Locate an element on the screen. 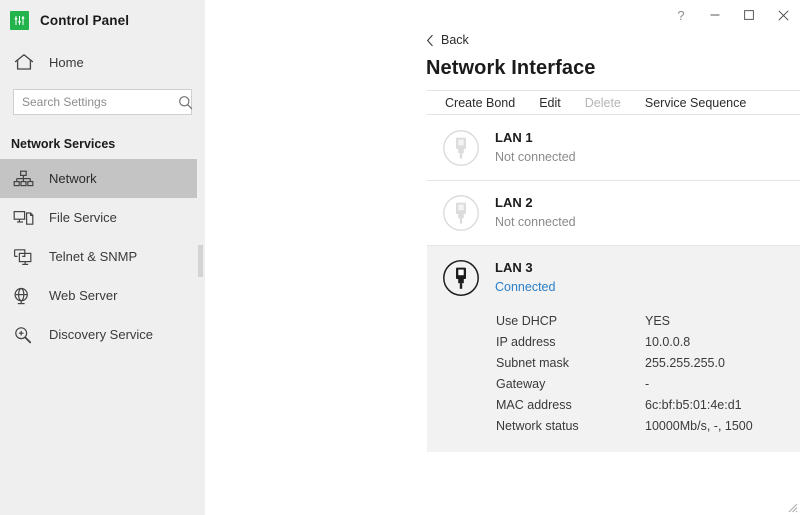 The image size is (800, 515). file-service-icon is located at coordinates (25, 218).